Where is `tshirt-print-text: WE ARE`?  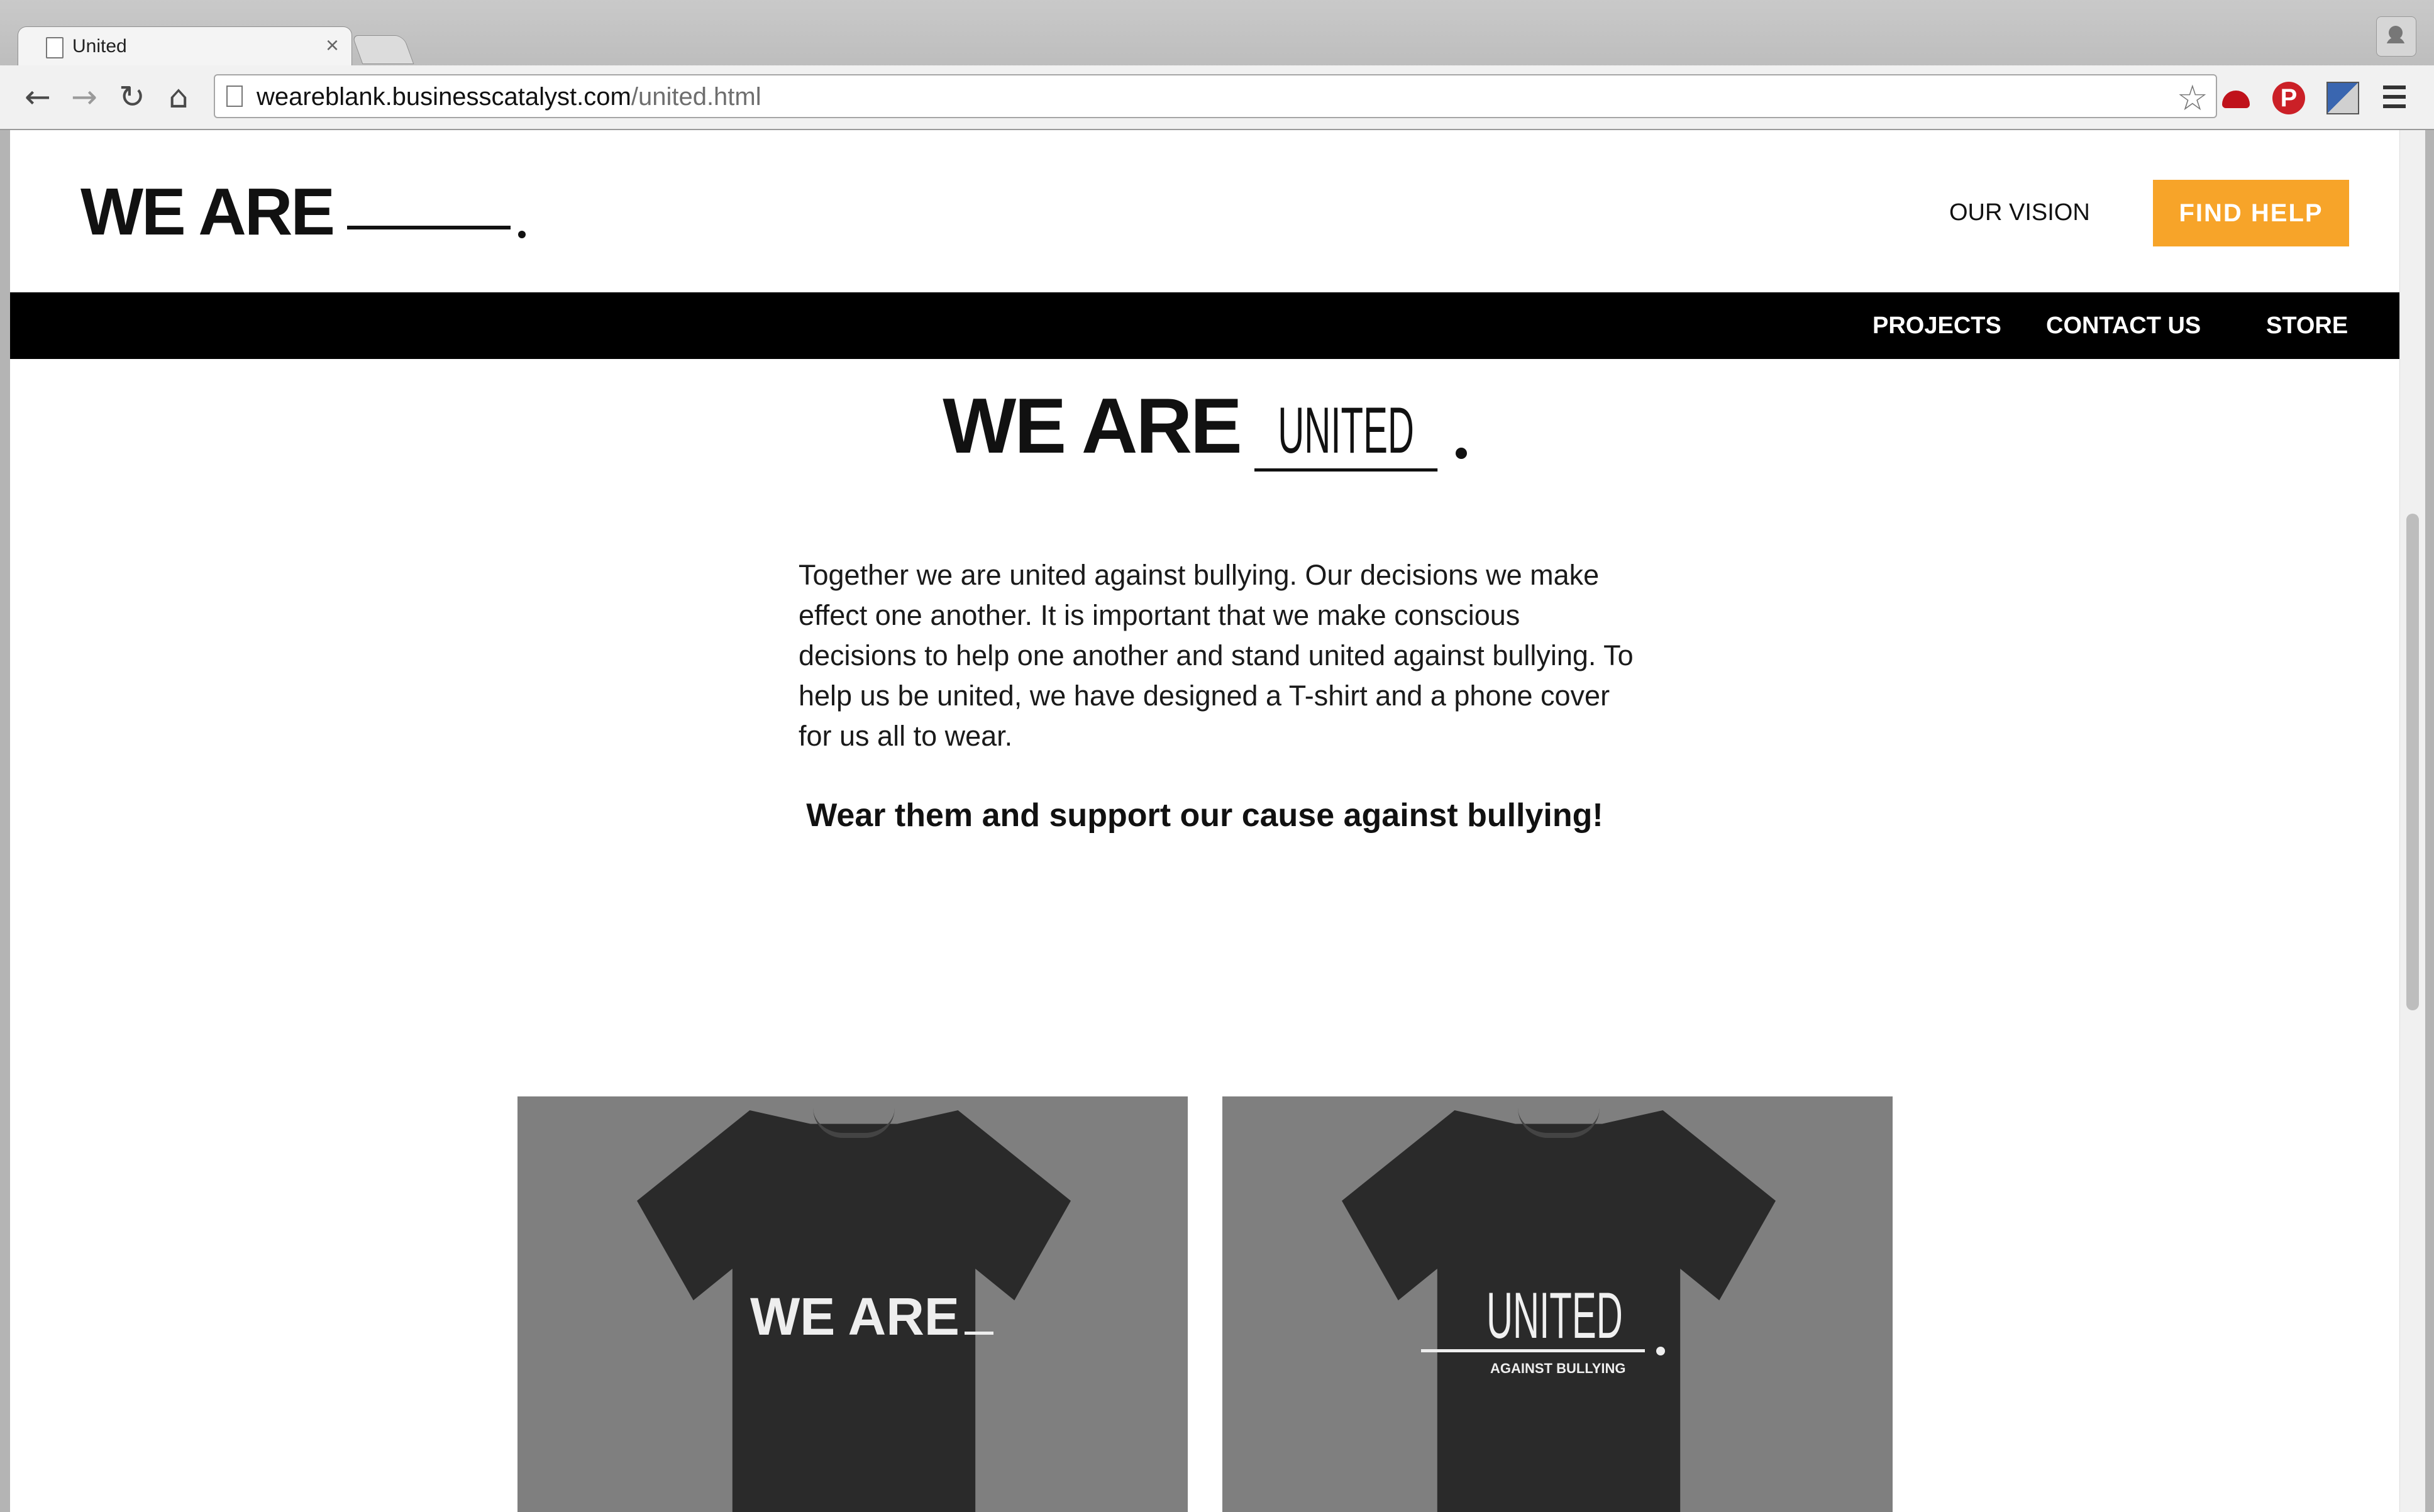
tshirt-print-text: WE ARE is located at coordinates (855, 1316).